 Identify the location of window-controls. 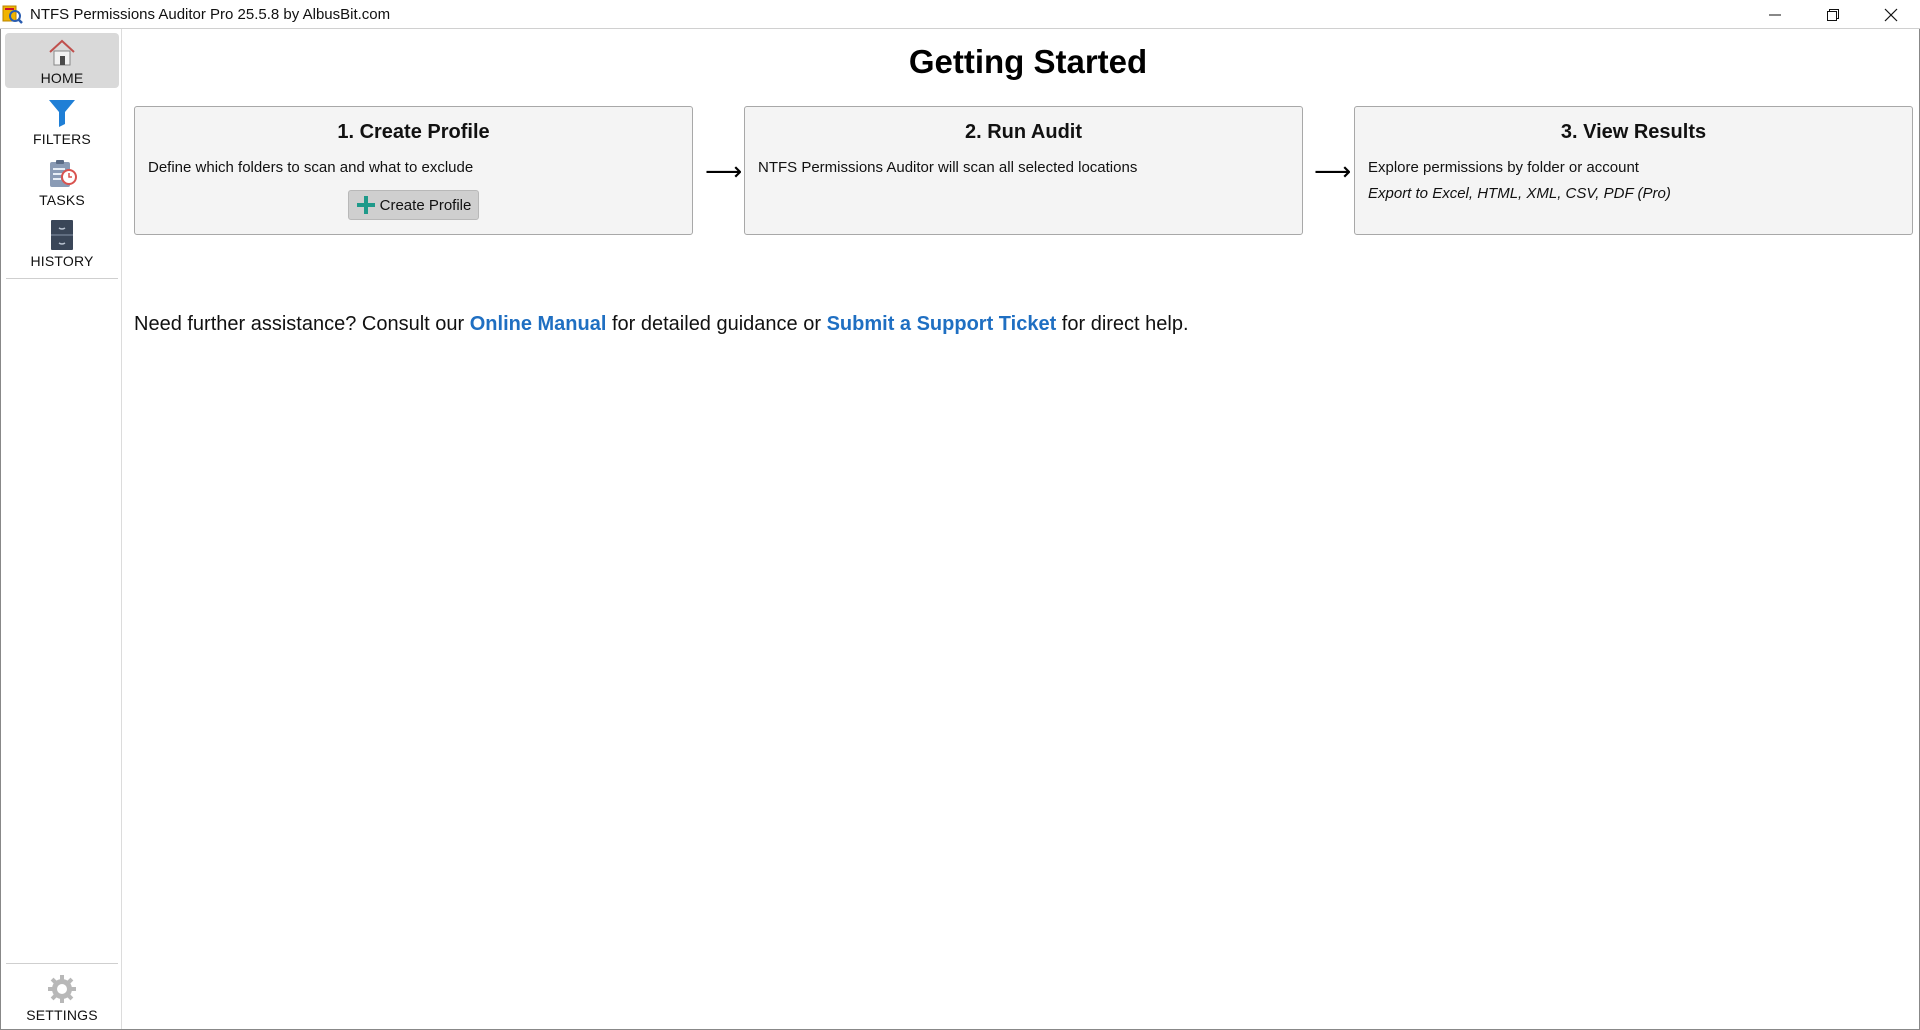
(1833, 14).